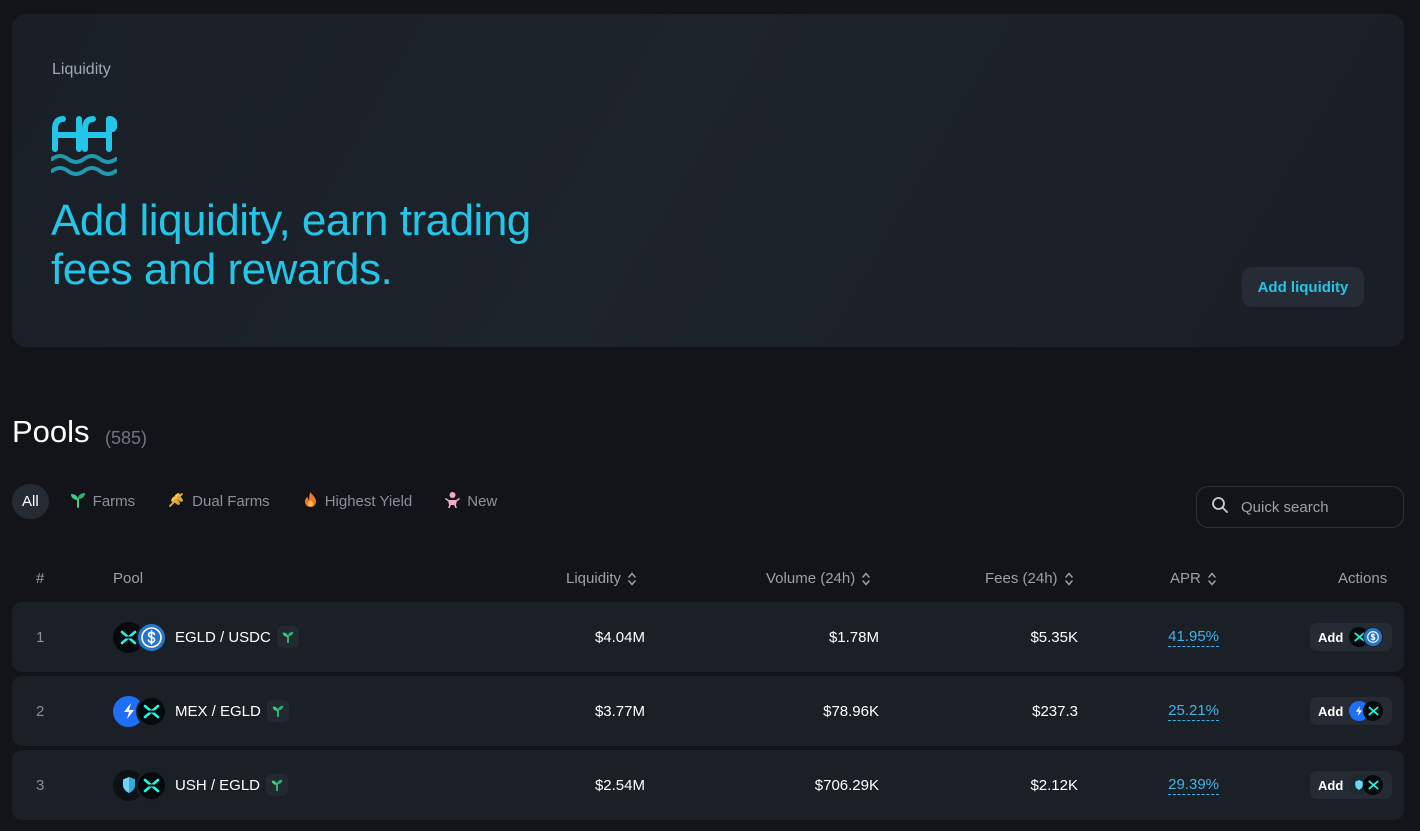 Image resolution: width=1420 pixels, height=831 pixels. Describe the element at coordinates (223, 637) in the screenshot. I see `pair-name: EGLD / USDC` at that location.